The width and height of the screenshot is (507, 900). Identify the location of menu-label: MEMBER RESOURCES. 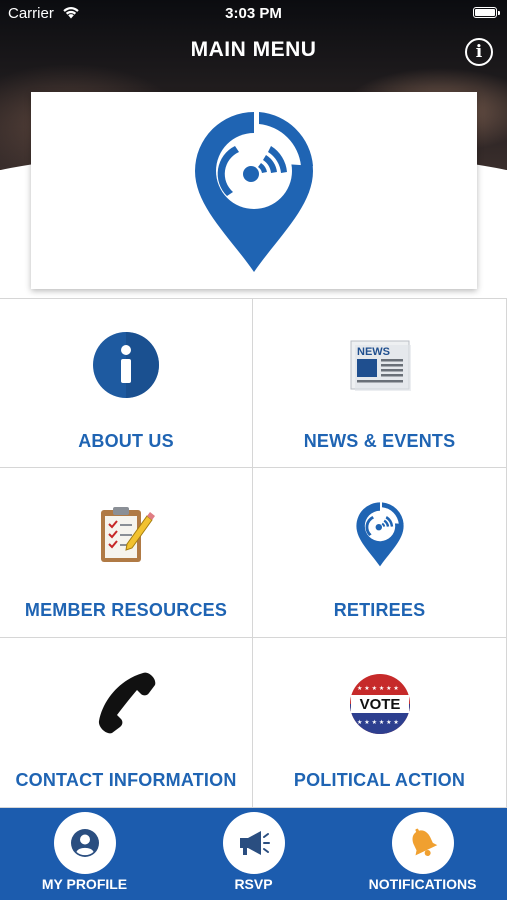
(126, 610).